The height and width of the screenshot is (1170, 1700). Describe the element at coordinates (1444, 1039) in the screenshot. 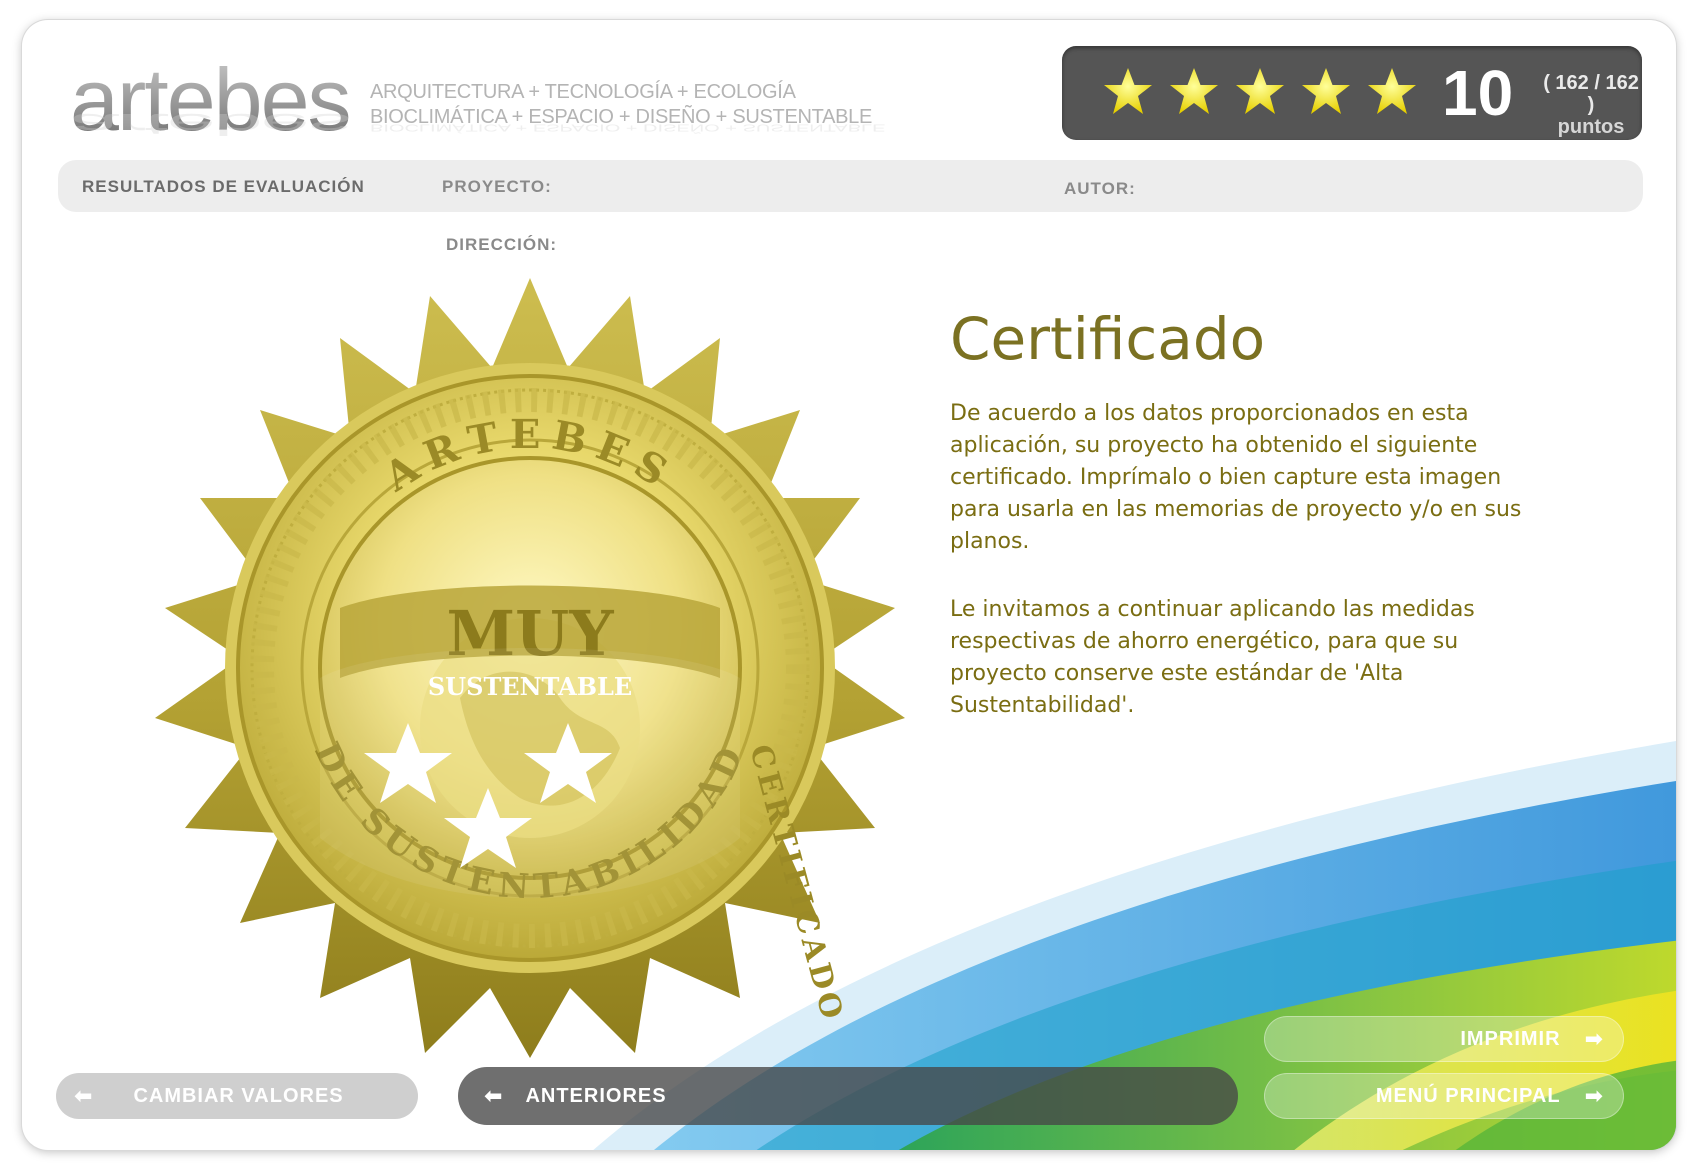

I see `print-button: IMPRIMIR ➡` at that location.